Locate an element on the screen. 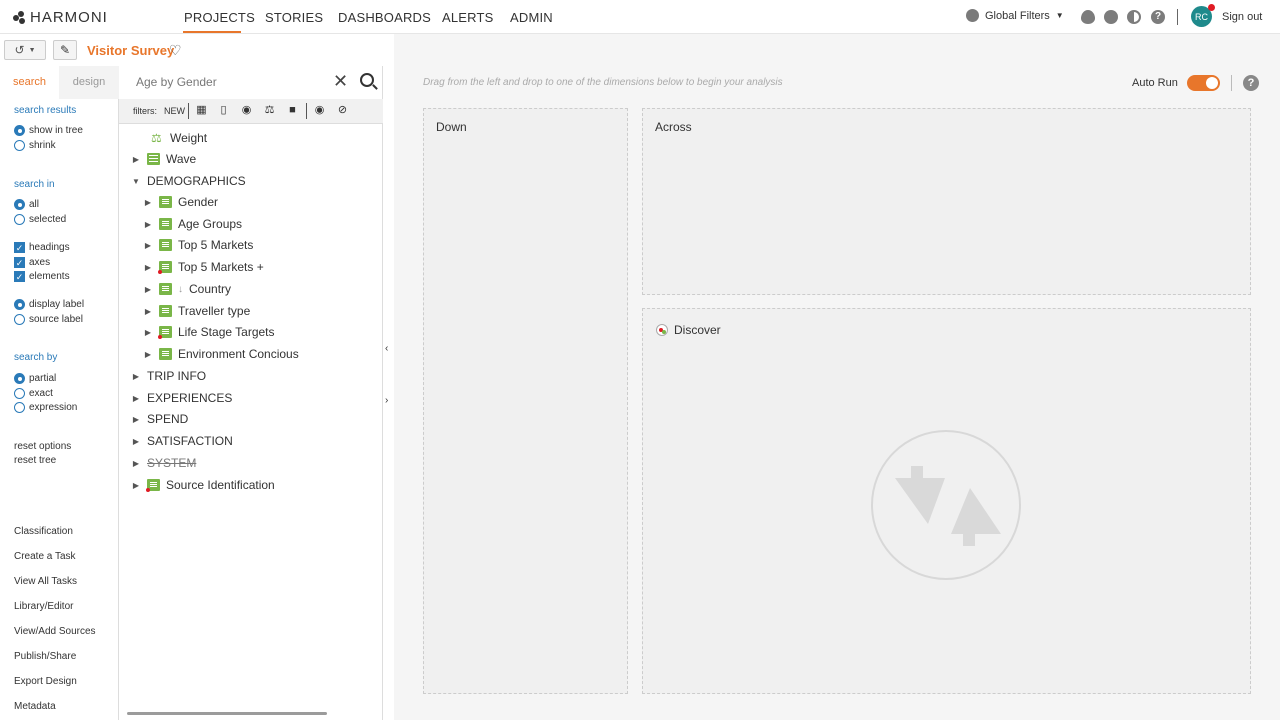 The height and width of the screenshot is (720, 1280). sign-out-link: Sign out is located at coordinates (1242, 17).